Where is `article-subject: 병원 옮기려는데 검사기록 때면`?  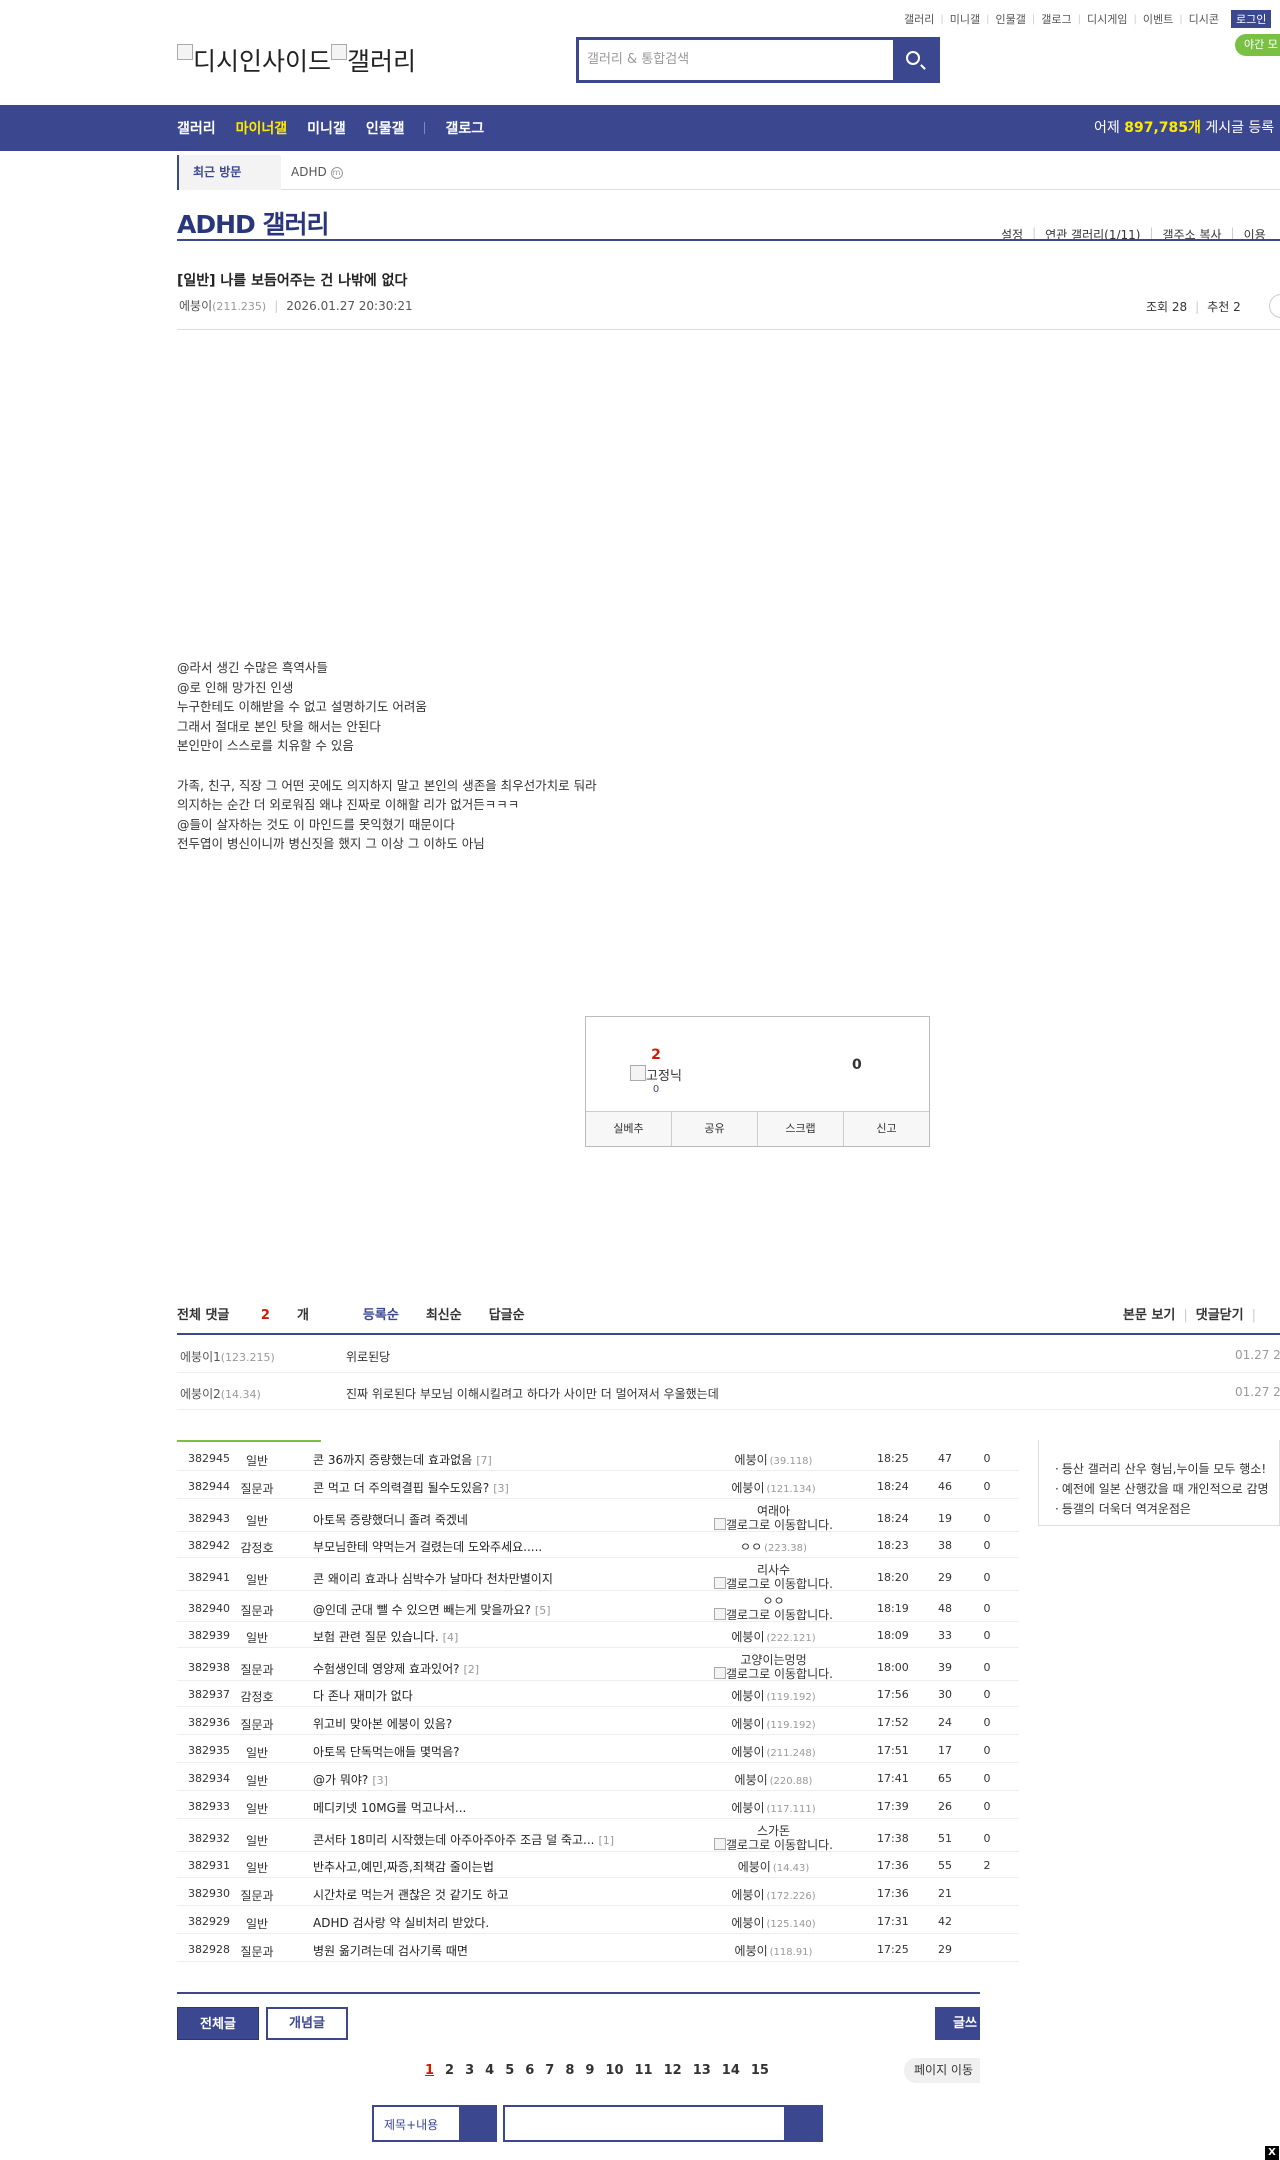 article-subject: 병원 옮기려는데 검사기록 때면 is located at coordinates (390, 1950).